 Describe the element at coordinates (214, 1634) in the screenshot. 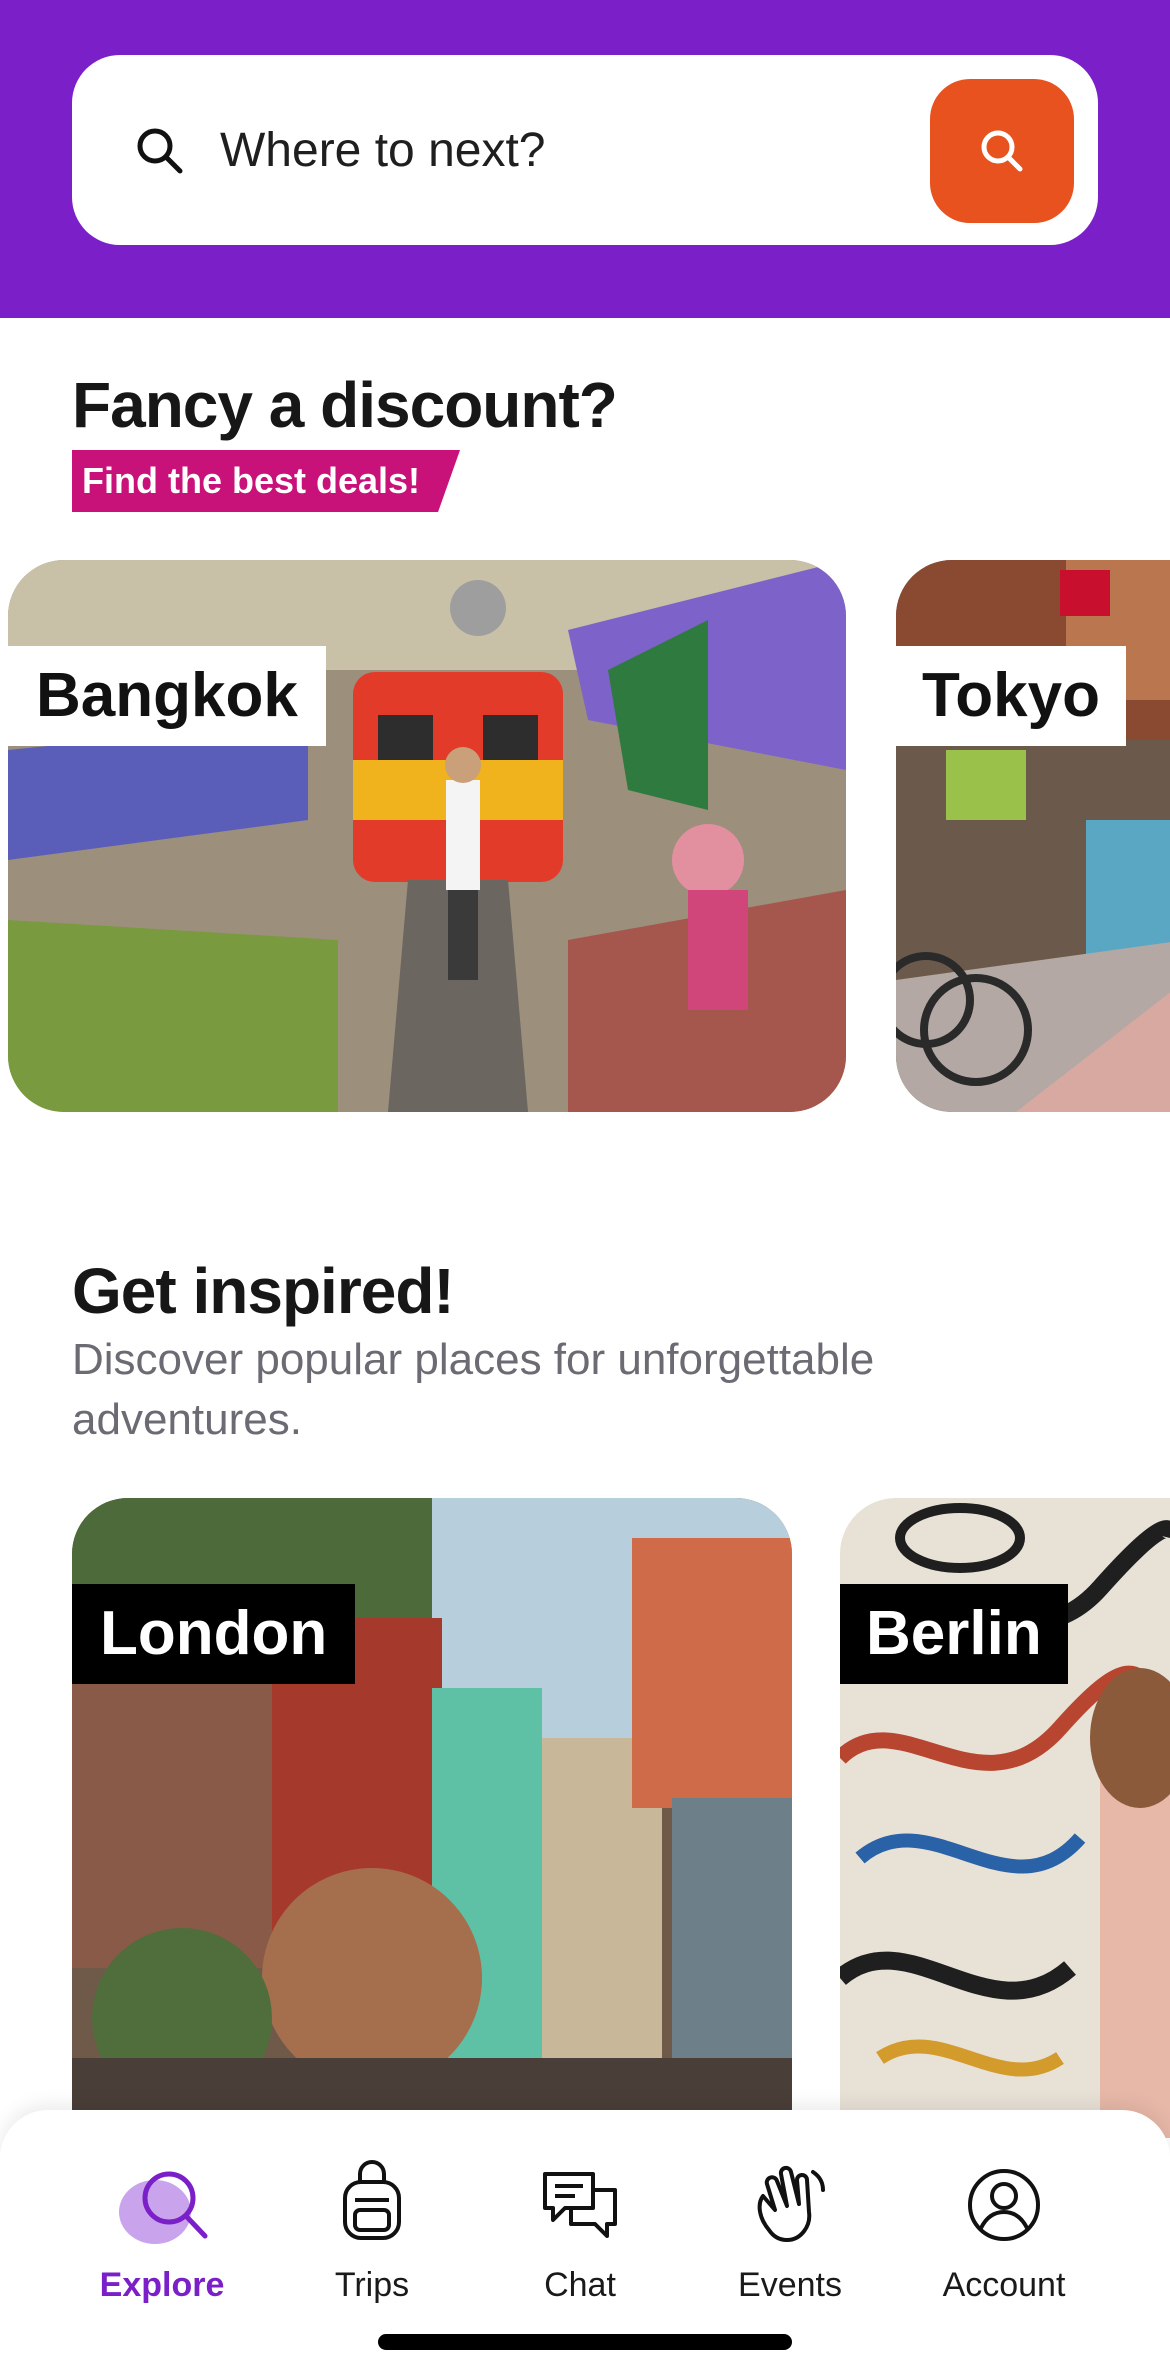

I see `card-label-london: London` at that location.